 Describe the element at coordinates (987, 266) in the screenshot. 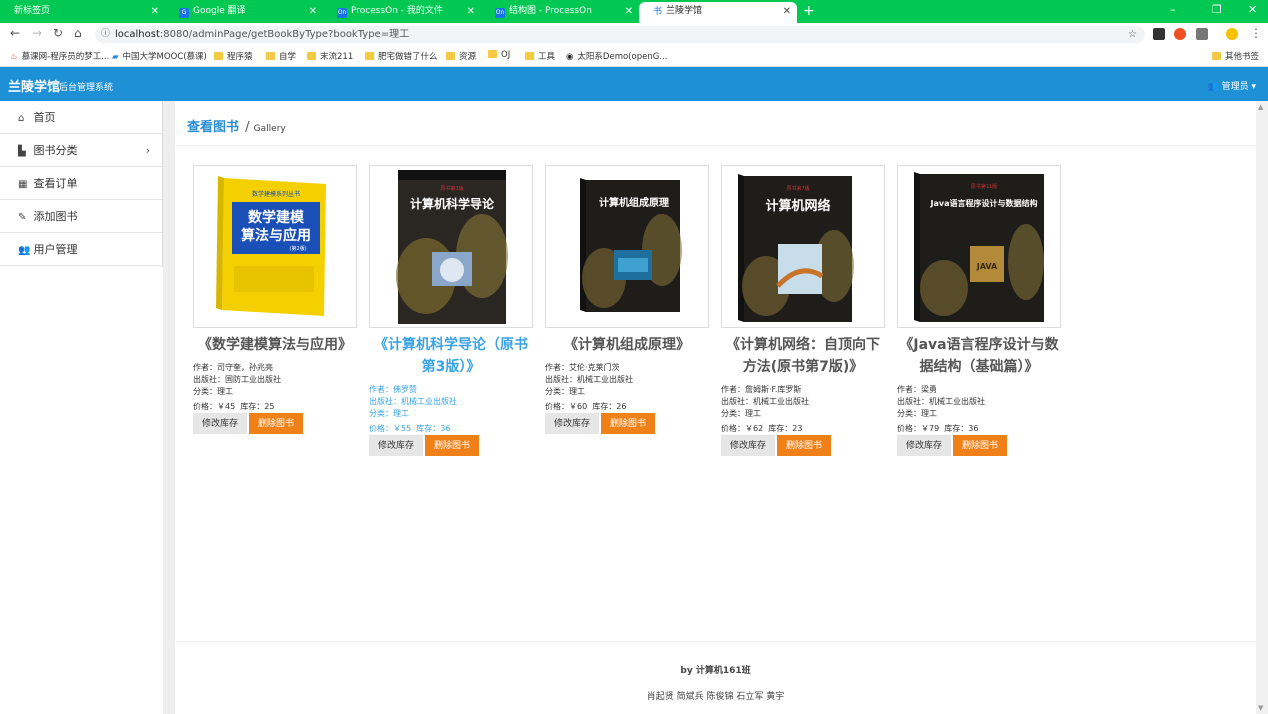

I see `java-cover-label: JAVA` at that location.